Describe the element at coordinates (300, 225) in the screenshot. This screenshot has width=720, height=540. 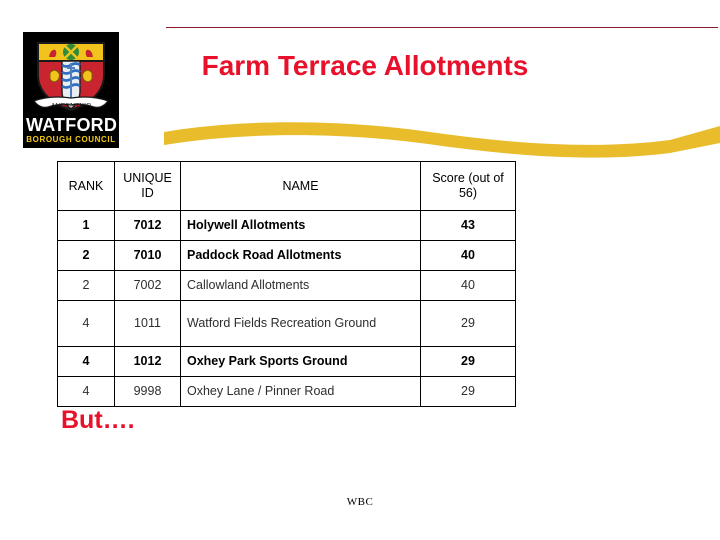
I see `cell-name: Holywell Allotments` at that location.